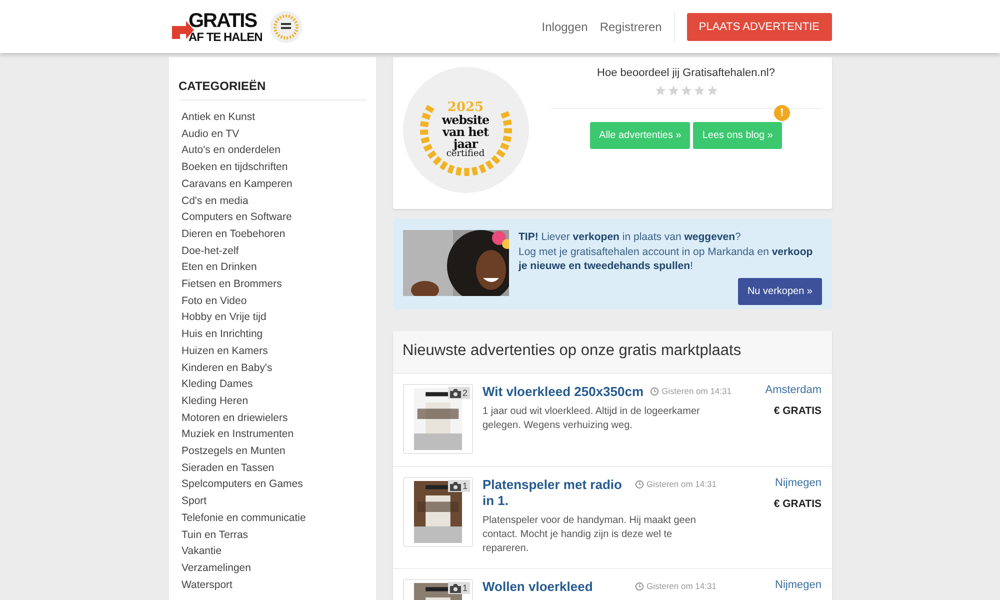 This screenshot has height=600, width=1000. I want to click on category-link: Audio en TV, so click(272, 134).